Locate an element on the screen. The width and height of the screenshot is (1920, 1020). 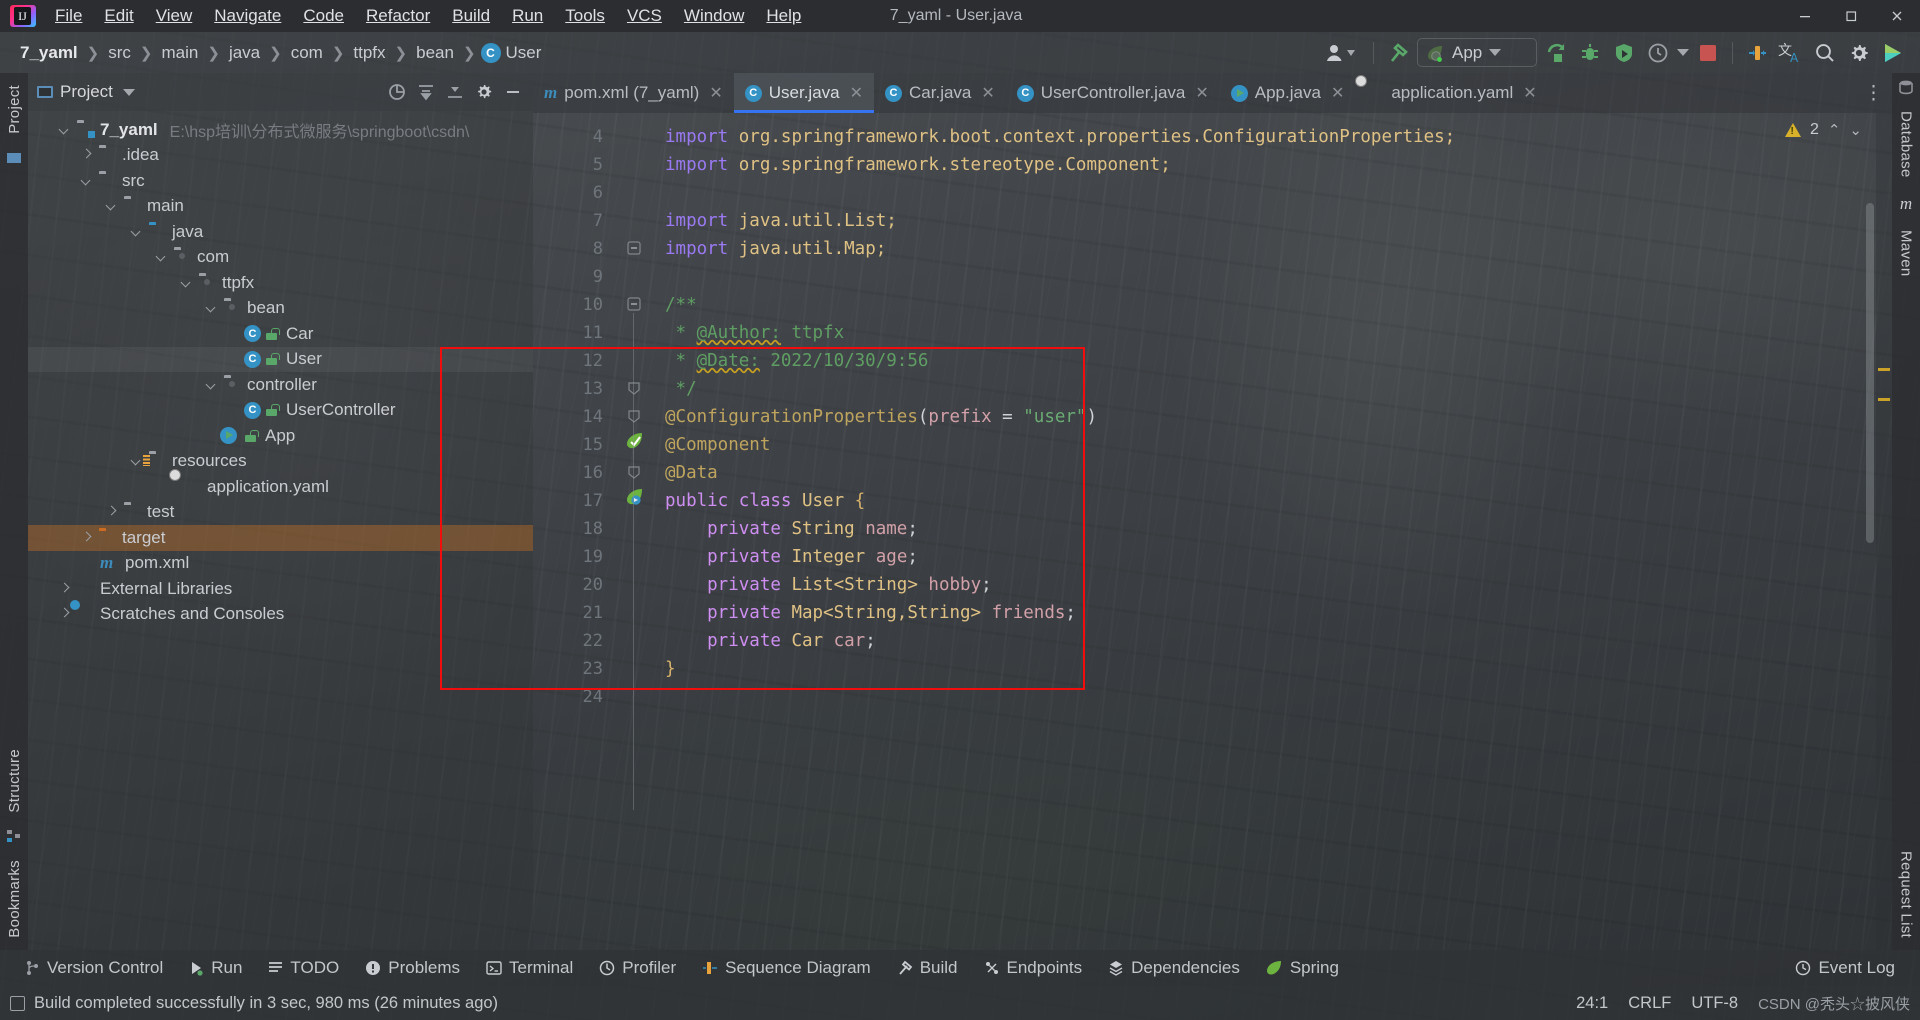
tool-window-run: Run is located at coordinates (215, 968).